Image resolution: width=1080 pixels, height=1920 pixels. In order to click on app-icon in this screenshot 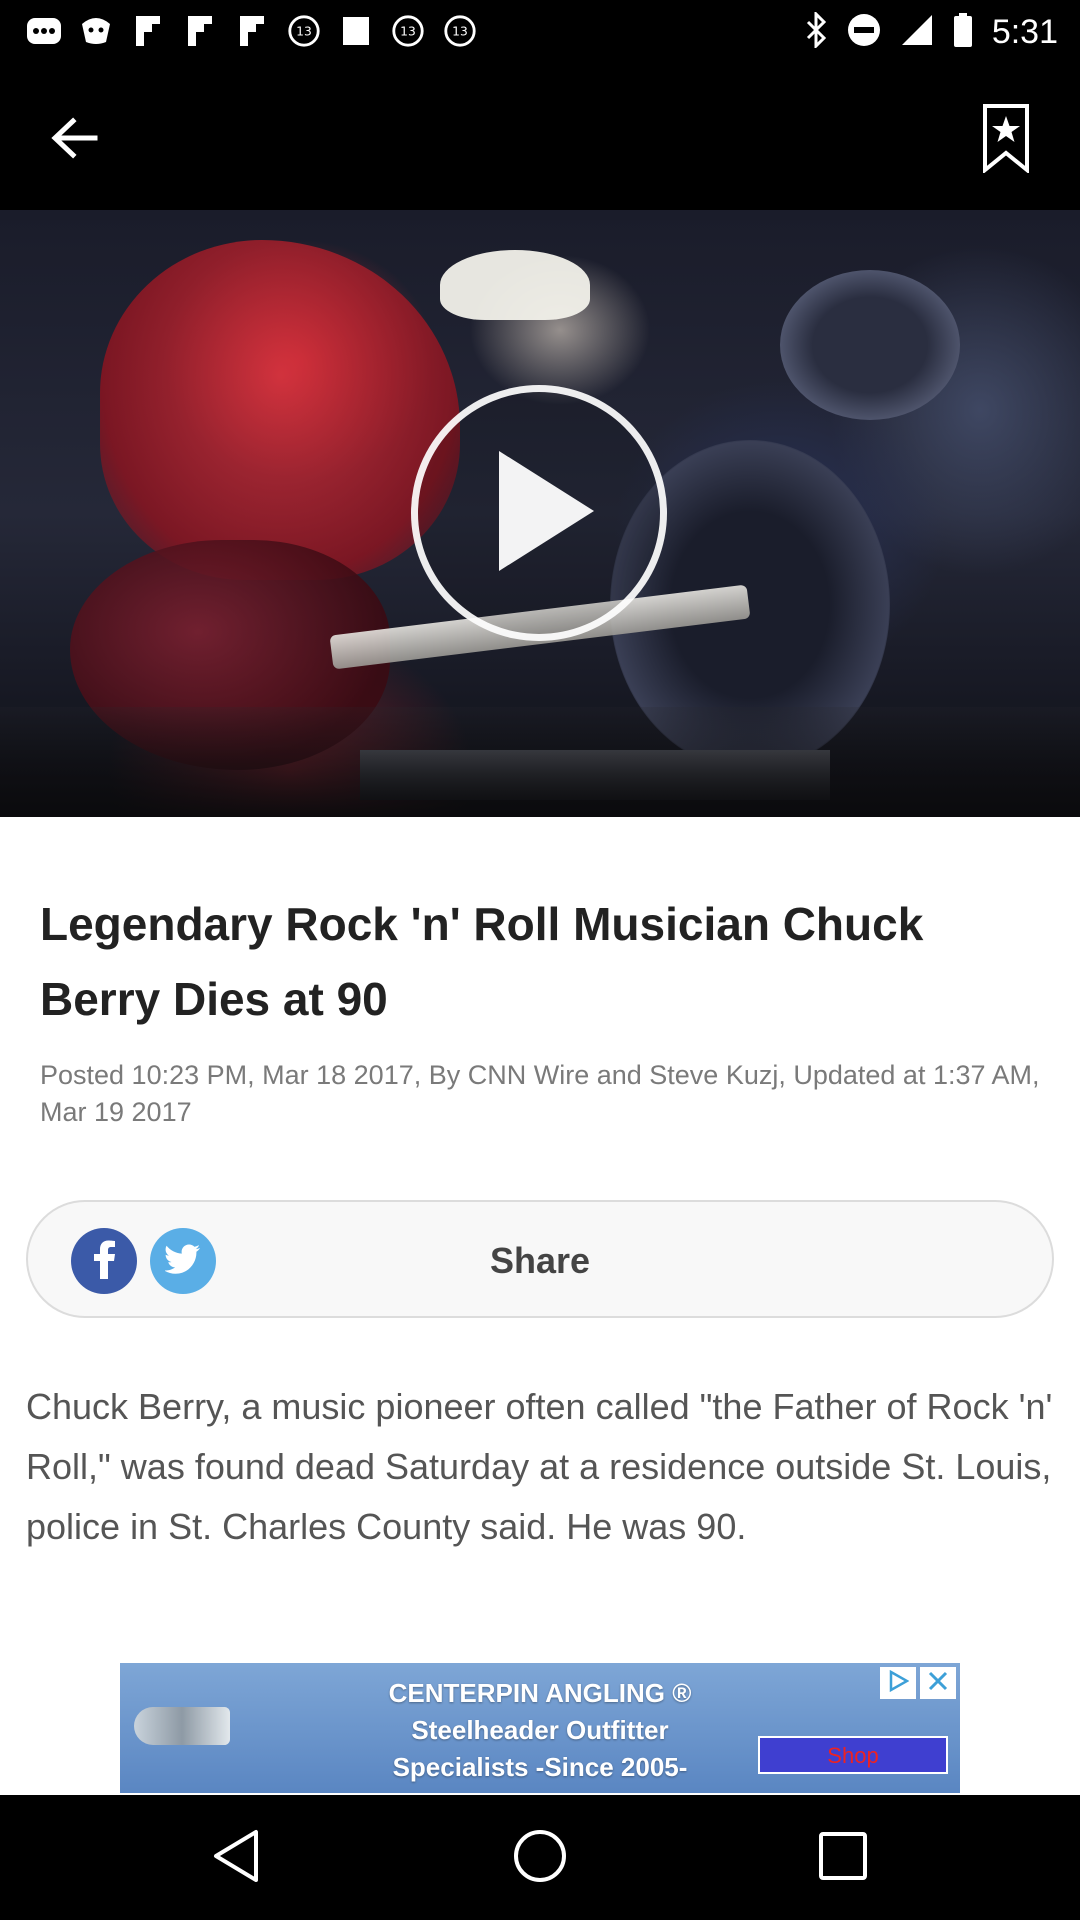, I will do `click(96, 31)`.